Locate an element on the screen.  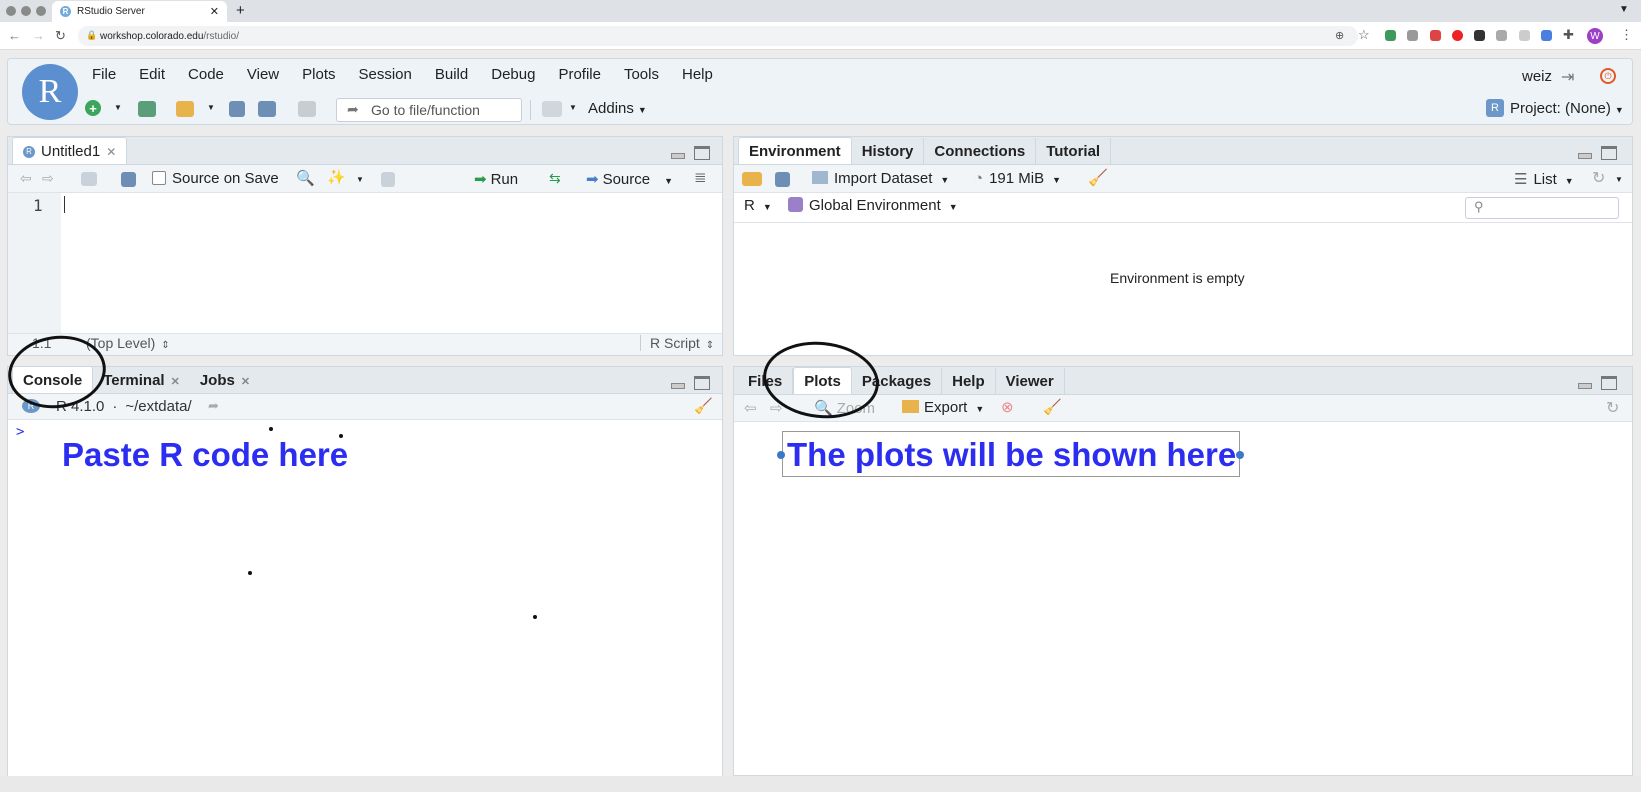
layout-dropdown-icon: ▼ is located at coordinates (573, 107).